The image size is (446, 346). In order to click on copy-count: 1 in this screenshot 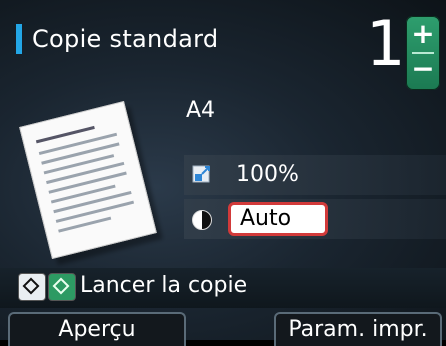, I will do `click(385, 44)`.